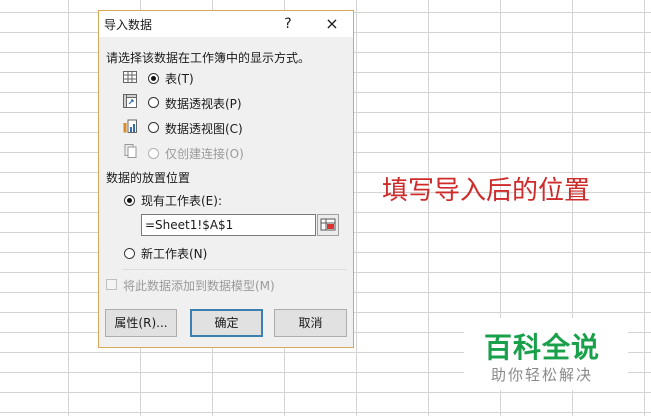 This screenshot has width=651, height=416. I want to click on radio-connection-only, so click(153, 153).